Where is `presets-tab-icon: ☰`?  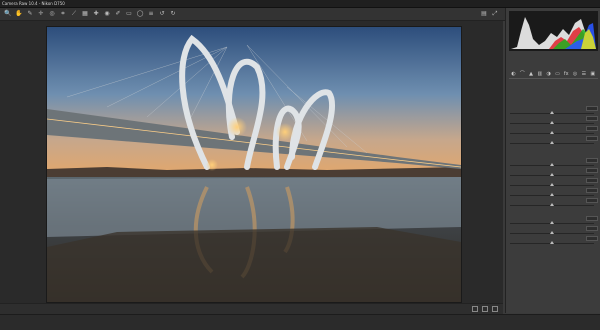 presets-tab-icon: ☰ is located at coordinates (583, 74).